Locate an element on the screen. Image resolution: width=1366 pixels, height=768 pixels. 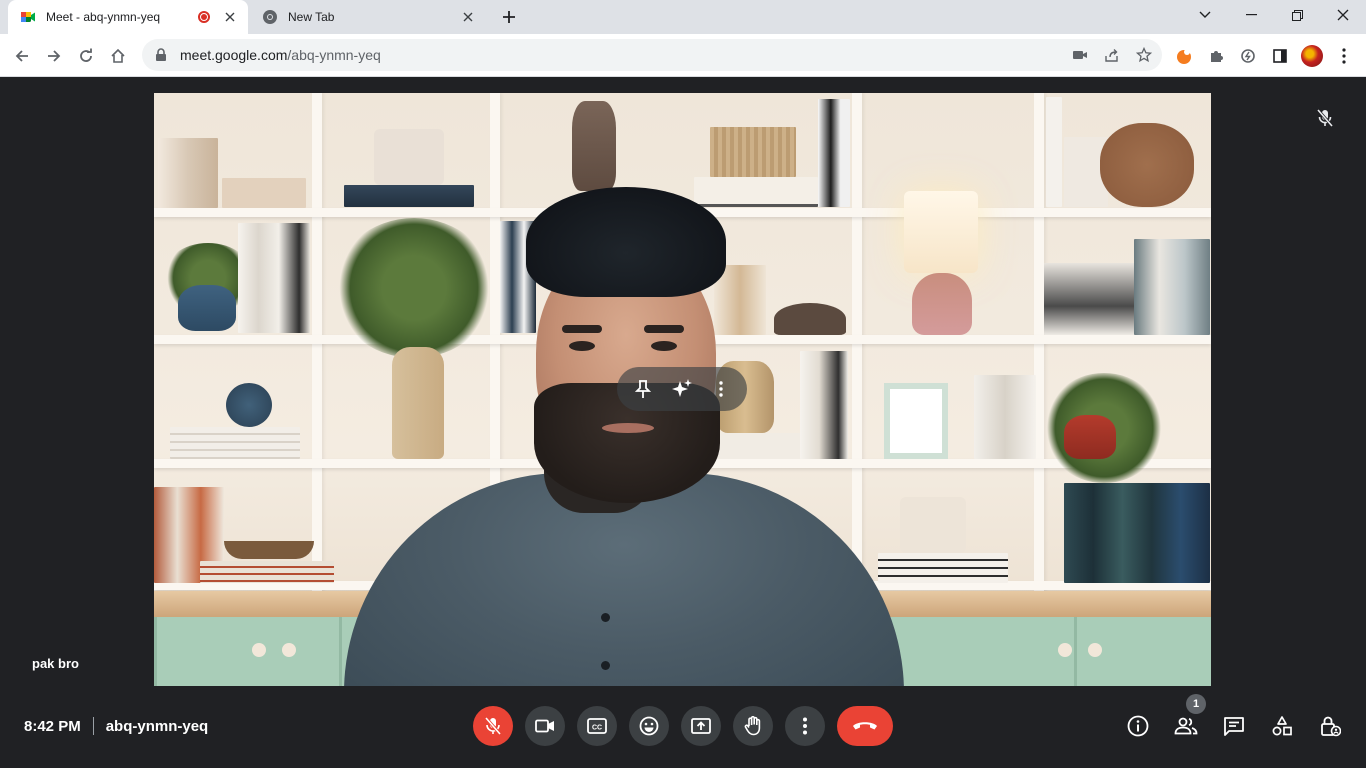
meeting-info: 8:42 PM abq-ynmn-yeq is located at coordinates (116, 726).